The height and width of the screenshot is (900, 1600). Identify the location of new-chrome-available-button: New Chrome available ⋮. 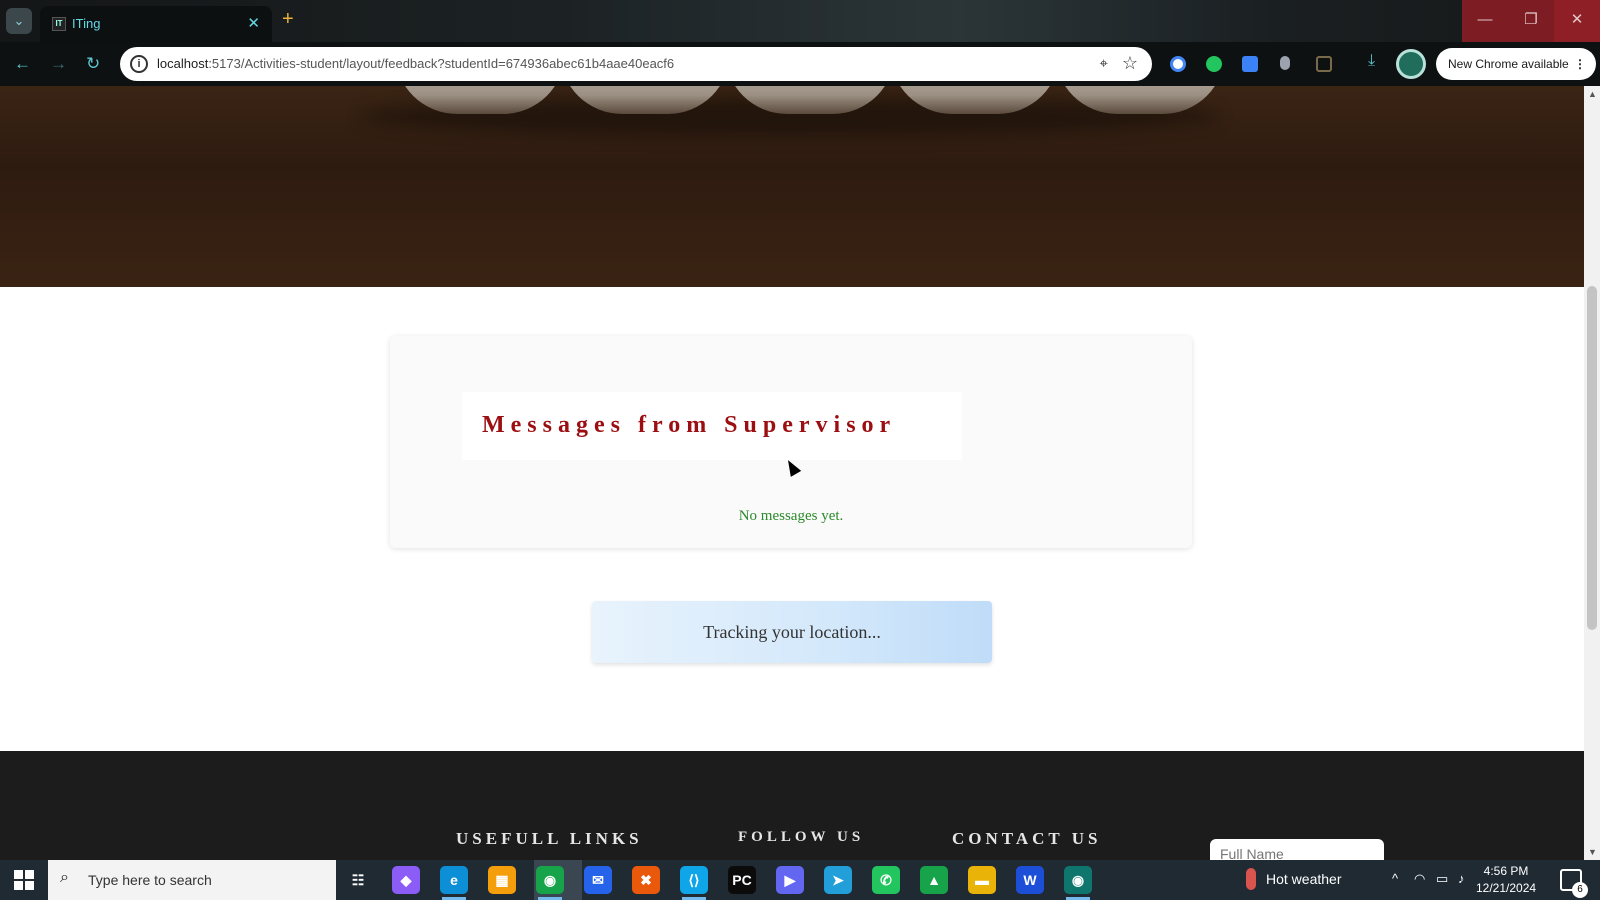
(1516, 64).